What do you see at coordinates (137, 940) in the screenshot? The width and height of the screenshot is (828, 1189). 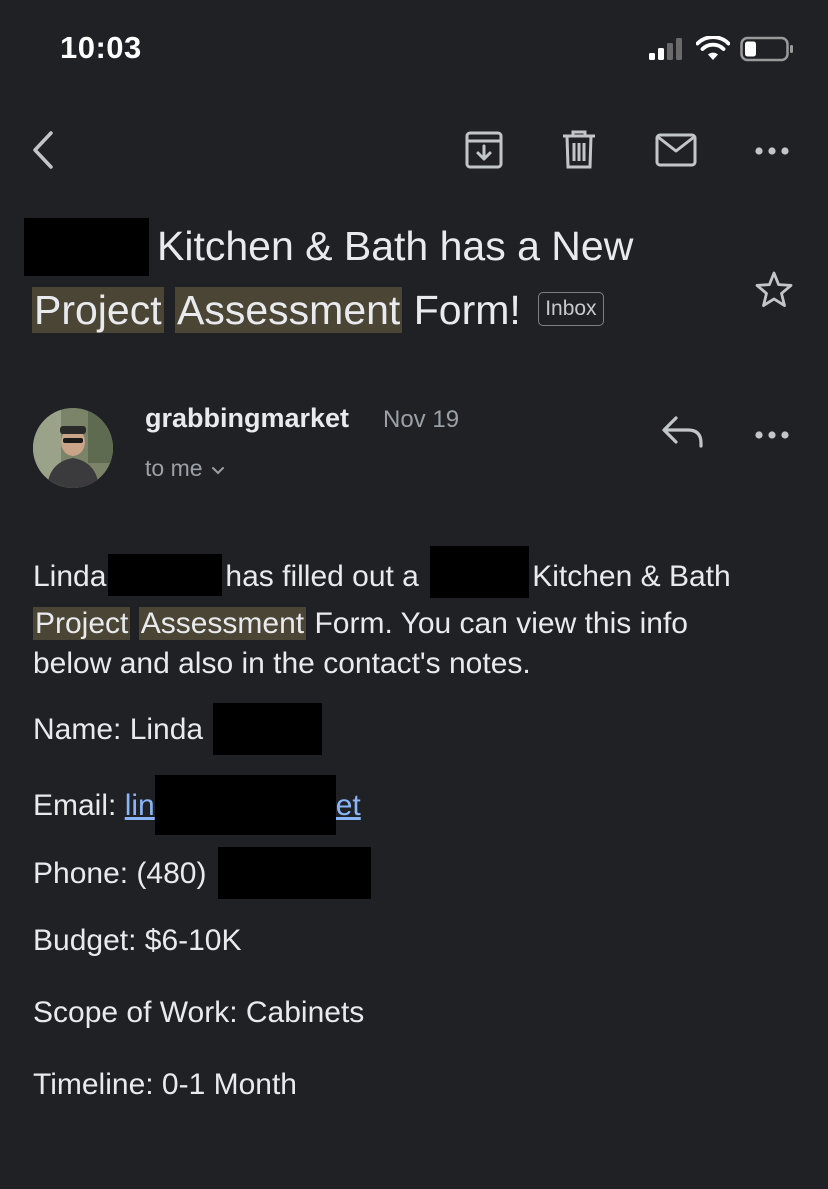 I see `field-budget: Budget: $6-10K` at bounding box center [137, 940].